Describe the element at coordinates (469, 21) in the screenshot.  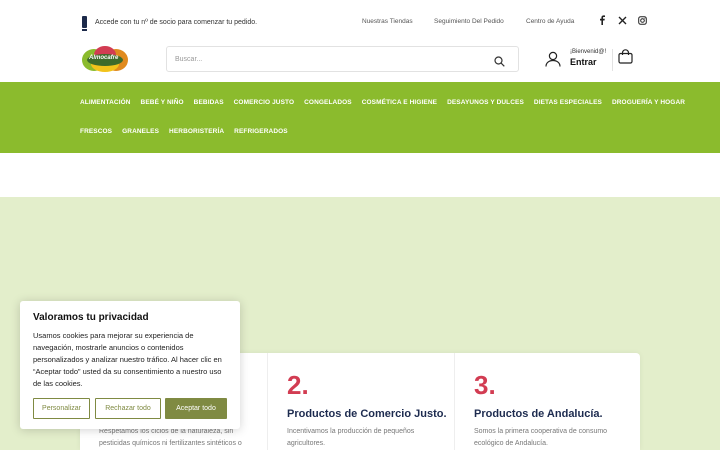
I see `link-seguimiento-pedido: Seguimiento Del Pedido` at that location.